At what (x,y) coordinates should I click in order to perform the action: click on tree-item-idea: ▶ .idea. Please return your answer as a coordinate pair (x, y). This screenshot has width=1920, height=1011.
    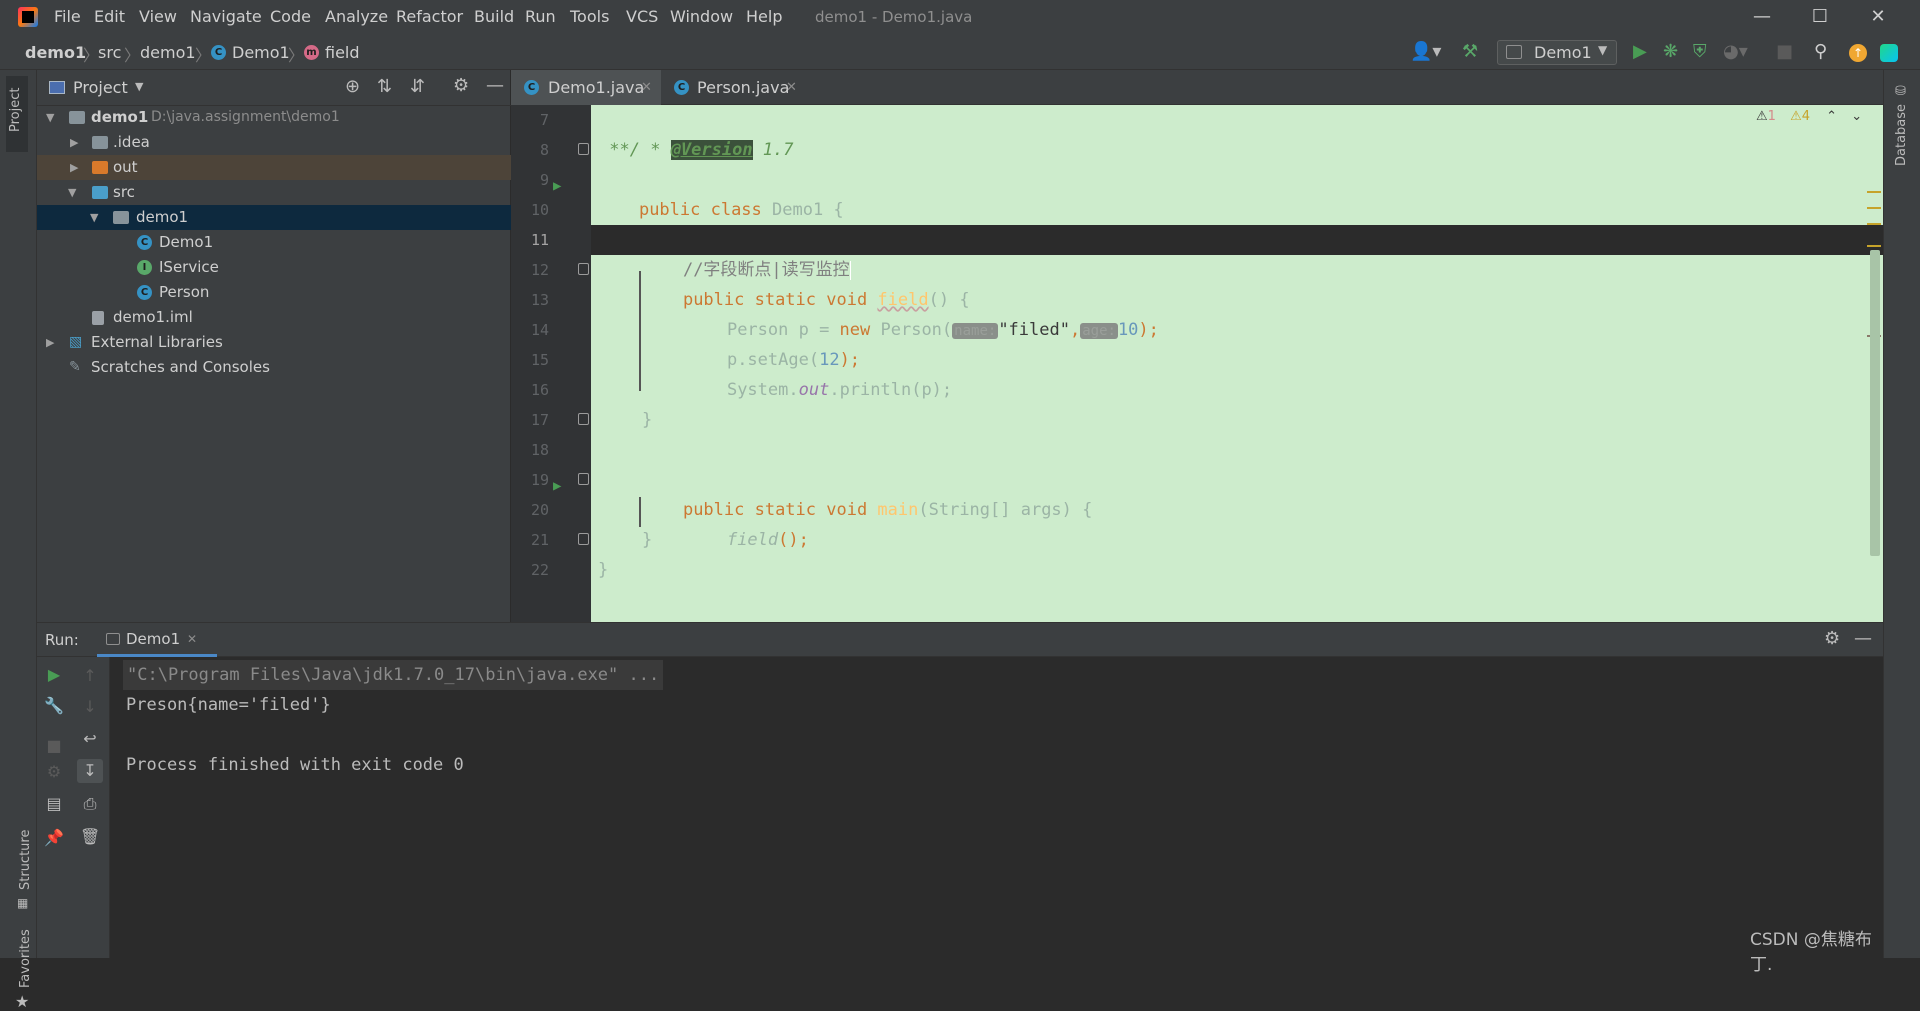
    Looking at the image, I should click on (274, 142).